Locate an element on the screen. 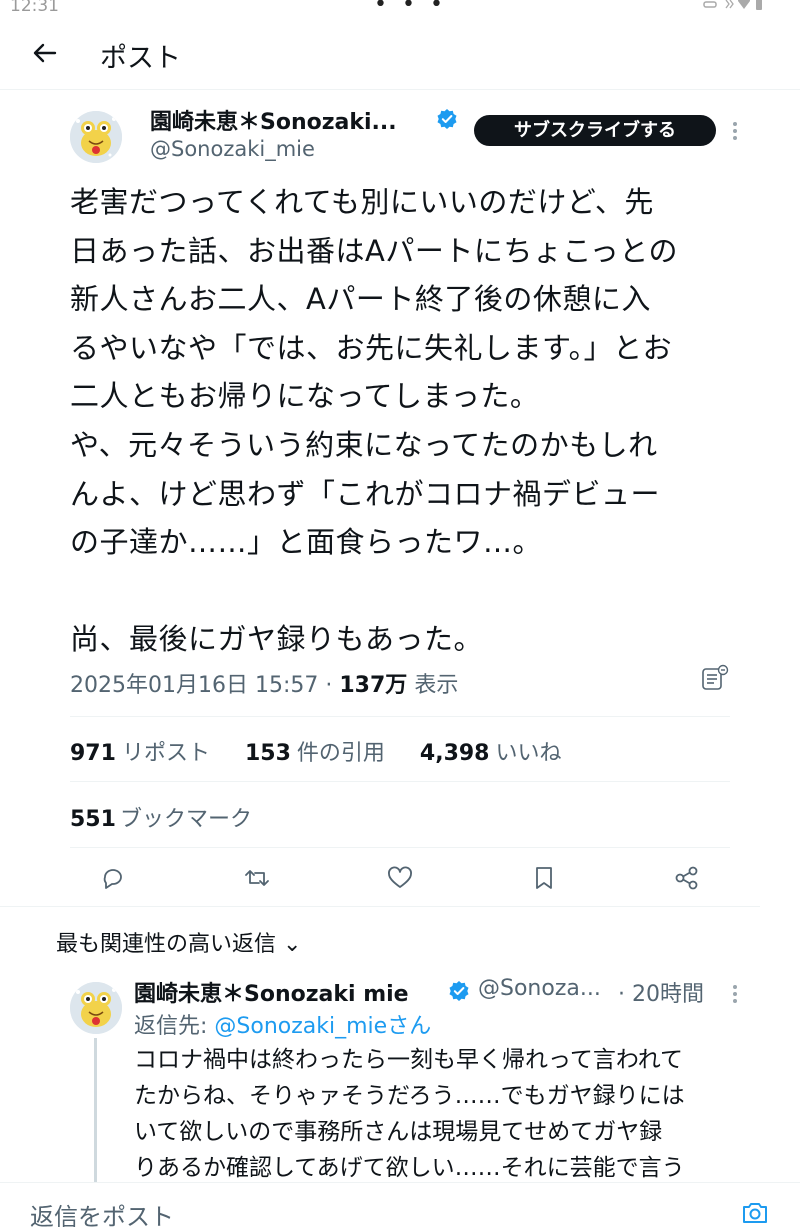 The image size is (800, 1227). tweet-meta: 2025年01月16日 15:57 · 137万 表示 is located at coordinates (264, 683).